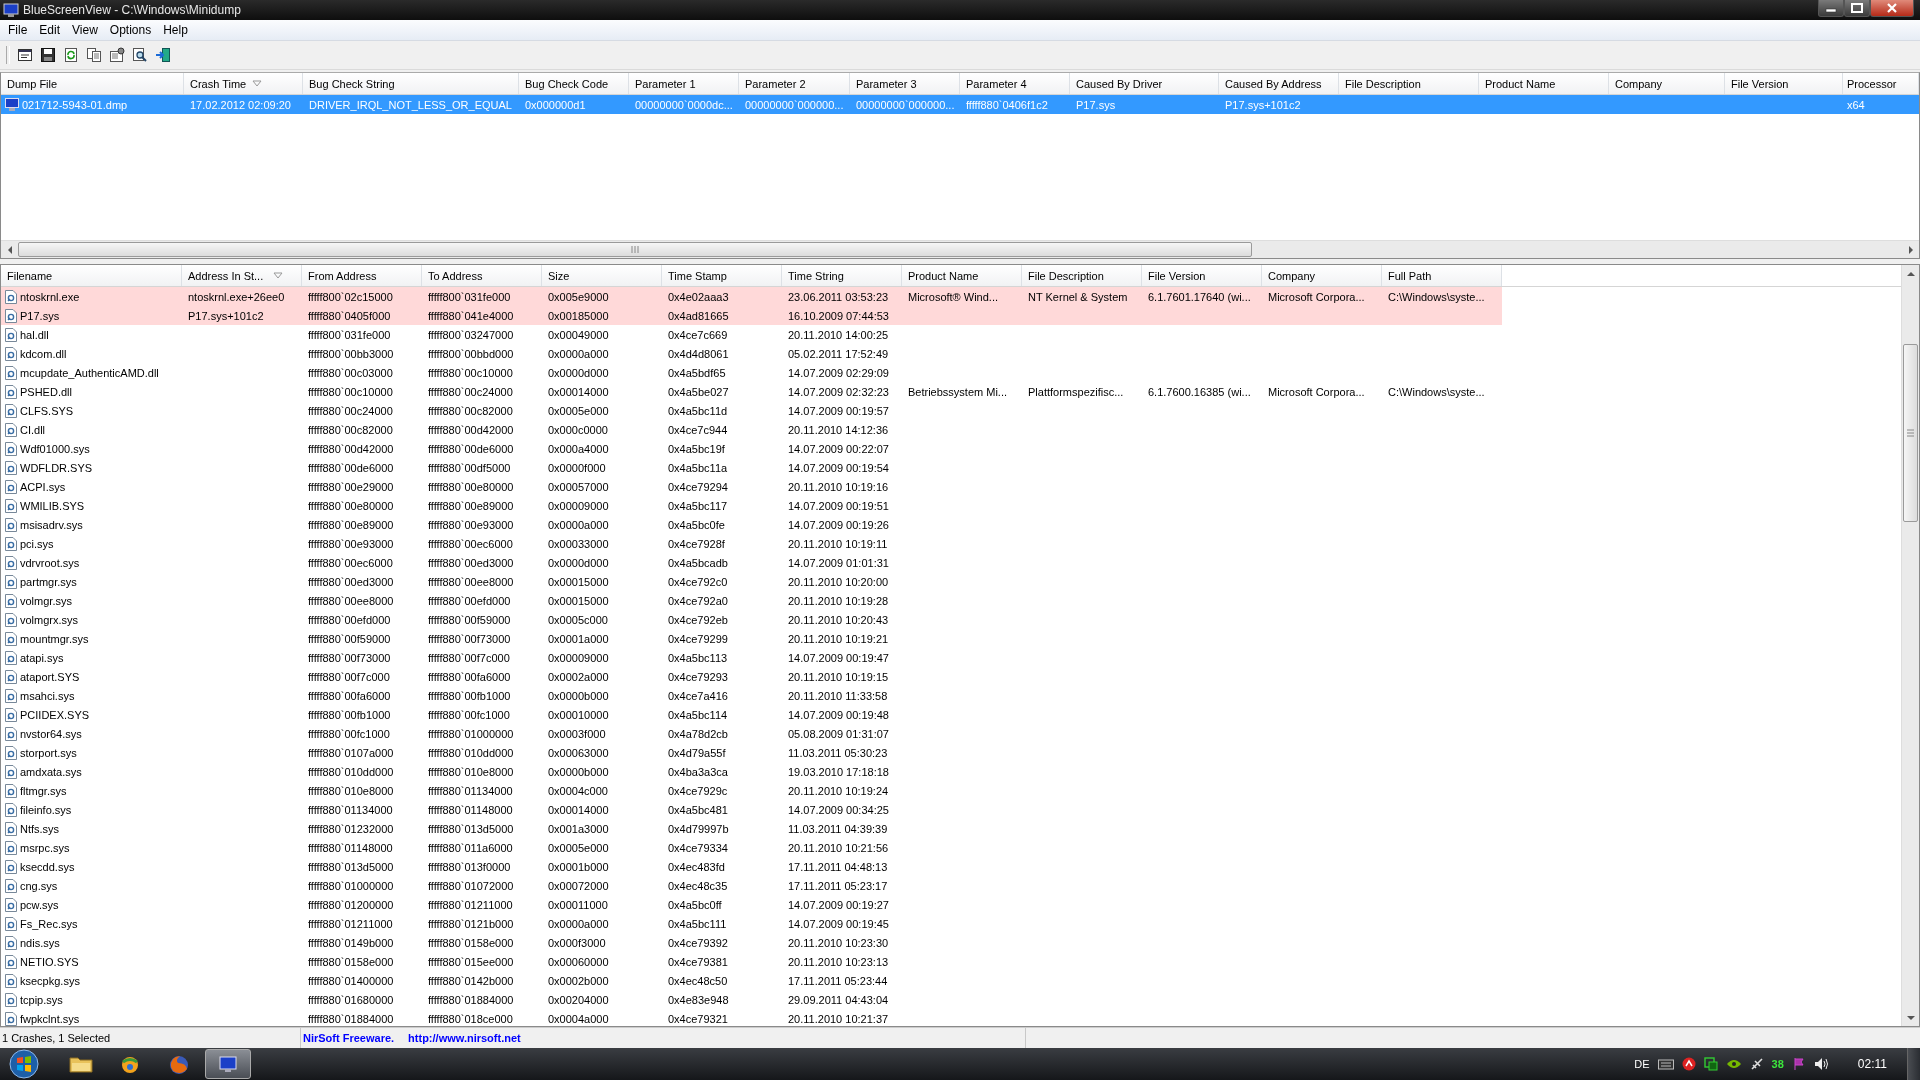 Image resolution: width=1920 pixels, height=1080 pixels. Describe the element at coordinates (469, 657) in the screenshot. I see `table-cell: fffff880`00f7c000` at that location.